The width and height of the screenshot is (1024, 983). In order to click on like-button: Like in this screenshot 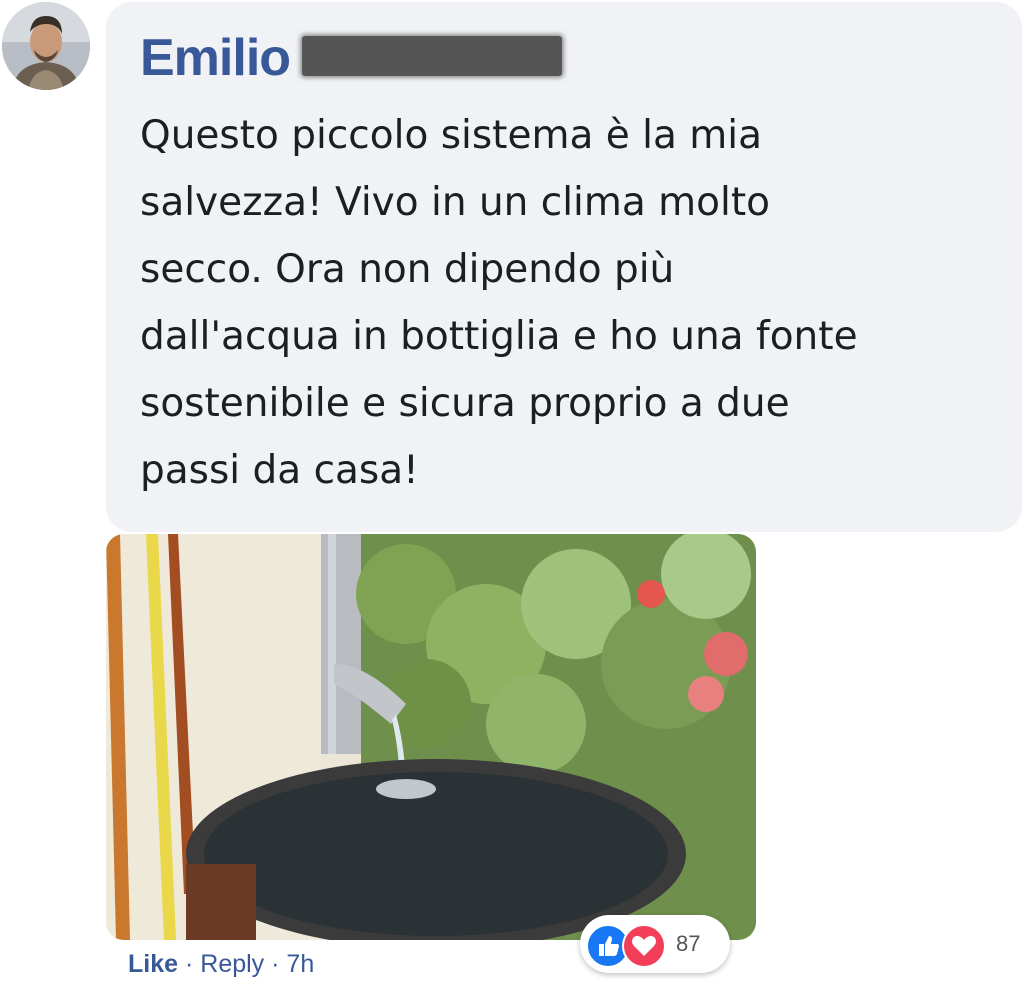, I will do `click(153, 964)`.